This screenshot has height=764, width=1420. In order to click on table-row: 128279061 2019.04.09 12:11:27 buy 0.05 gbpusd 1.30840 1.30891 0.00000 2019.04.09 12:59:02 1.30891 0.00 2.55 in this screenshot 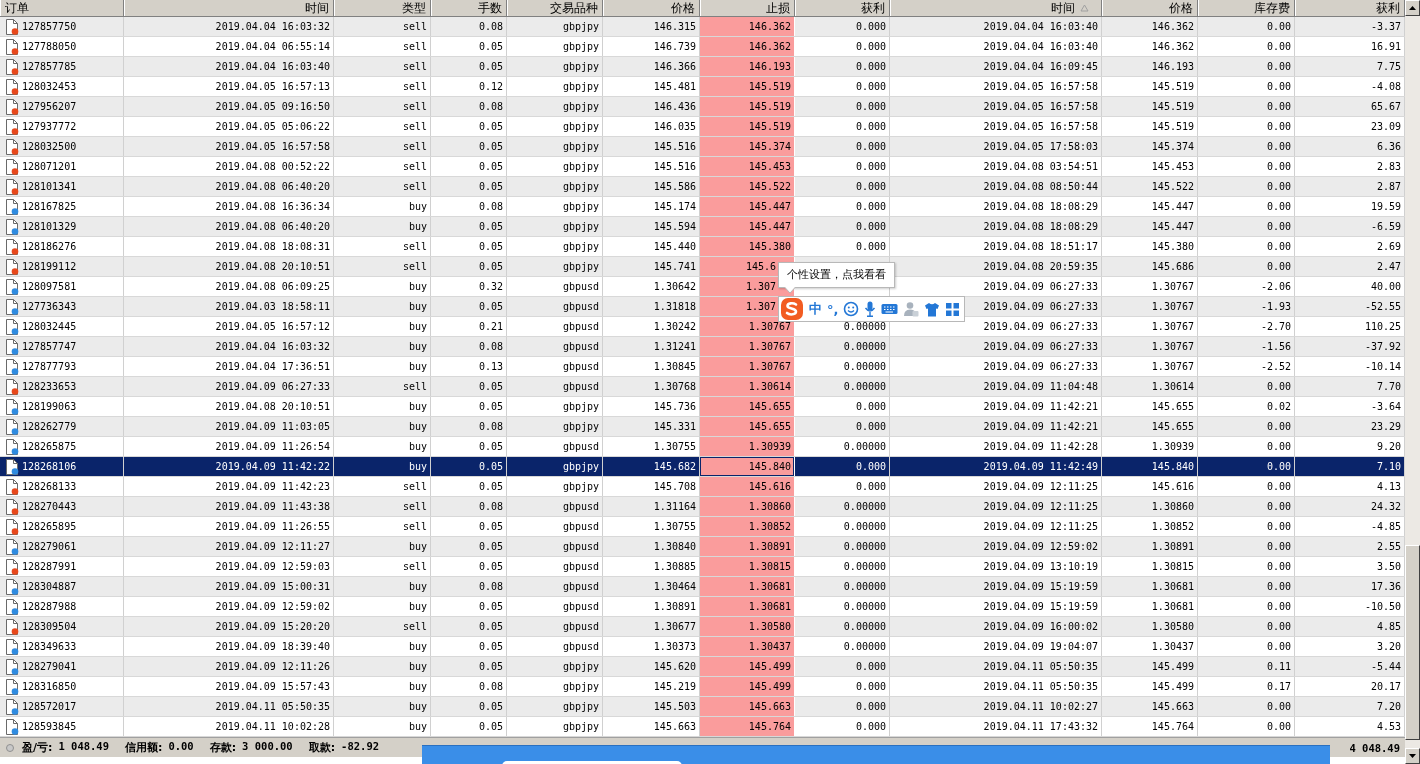, I will do `click(702, 547)`.